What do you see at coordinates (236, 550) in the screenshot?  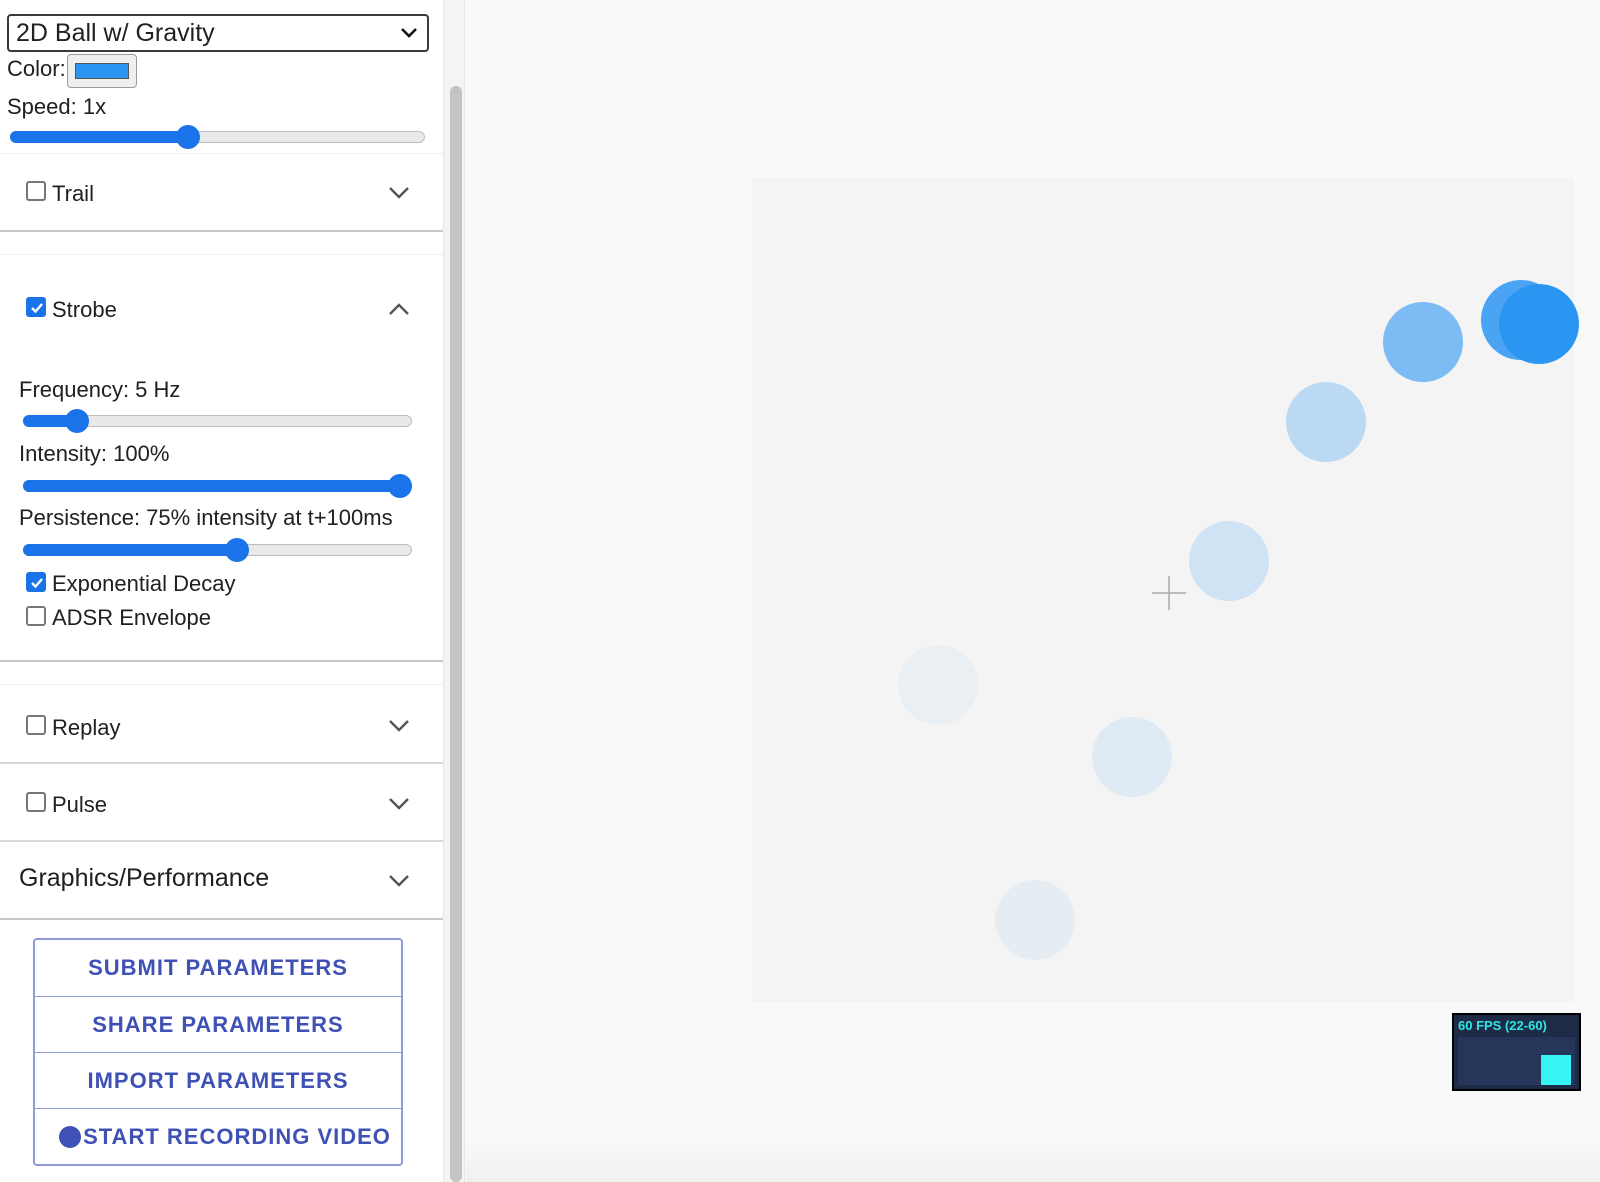 I see `persistence-slider-thumb` at bounding box center [236, 550].